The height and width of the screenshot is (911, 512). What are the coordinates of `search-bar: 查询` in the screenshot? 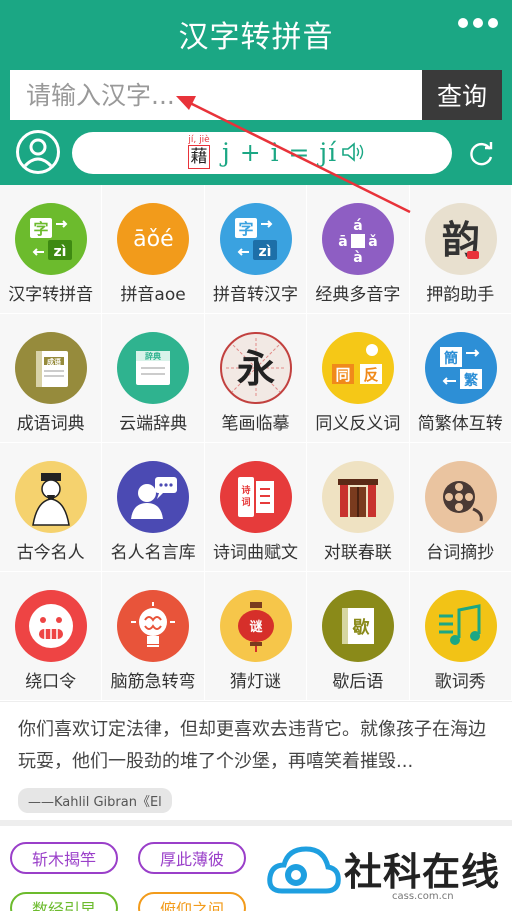 It's located at (256, 95).